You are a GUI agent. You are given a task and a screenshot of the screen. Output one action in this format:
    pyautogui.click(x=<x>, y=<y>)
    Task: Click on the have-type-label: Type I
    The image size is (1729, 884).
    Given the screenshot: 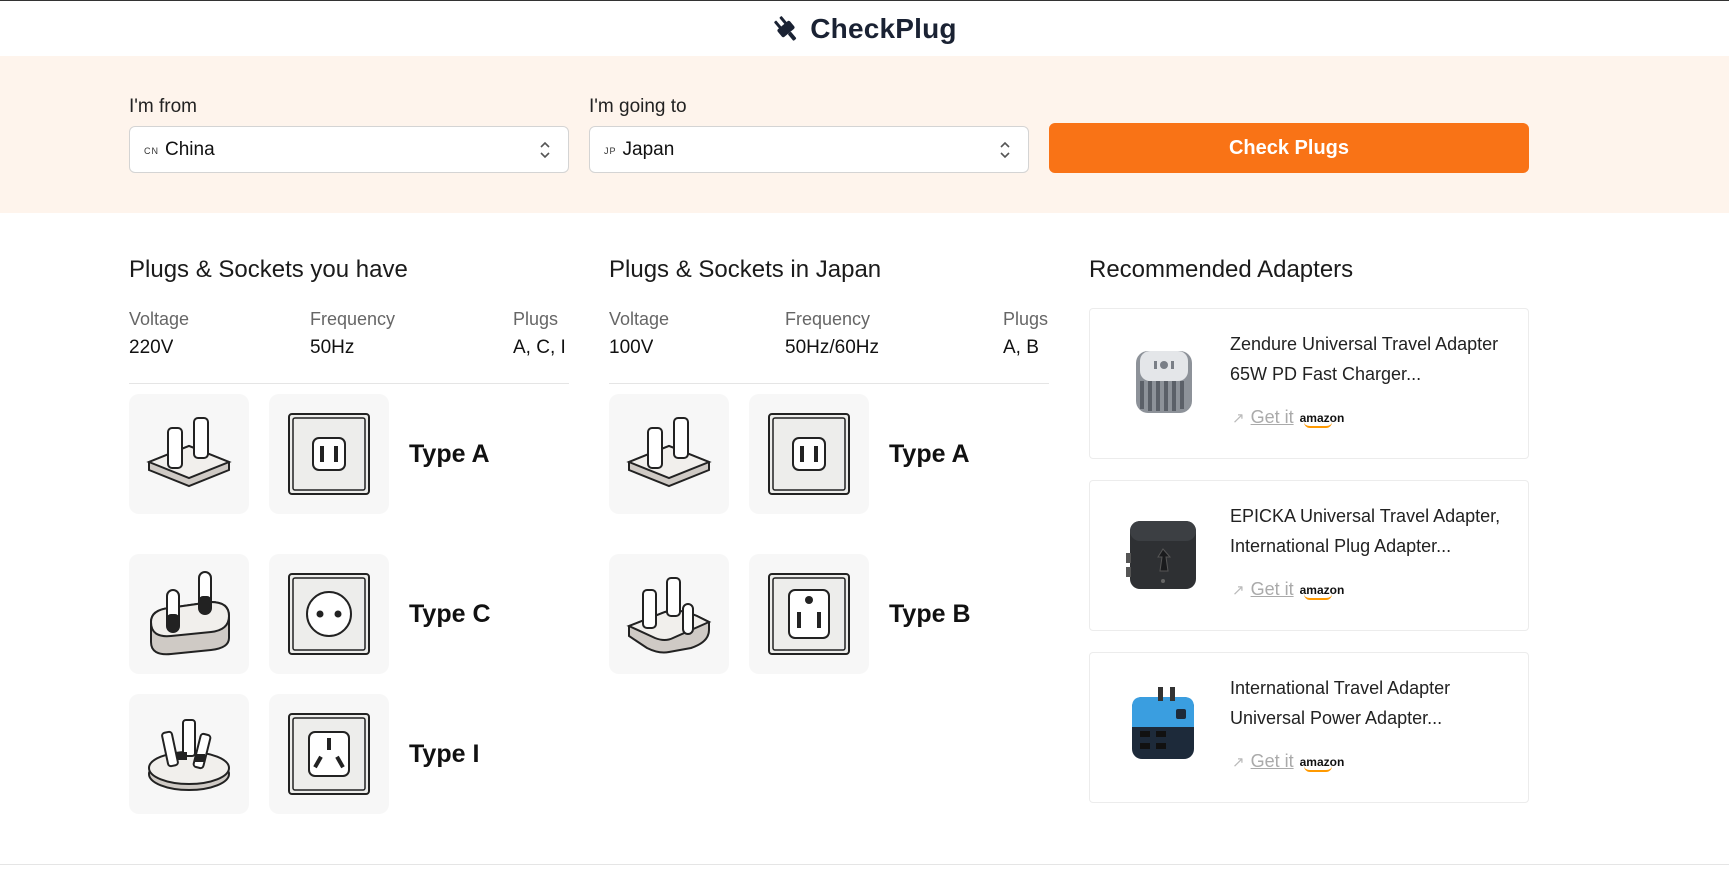 What is the action you would take?
    pyautogui.click(x=444, y=754)
    